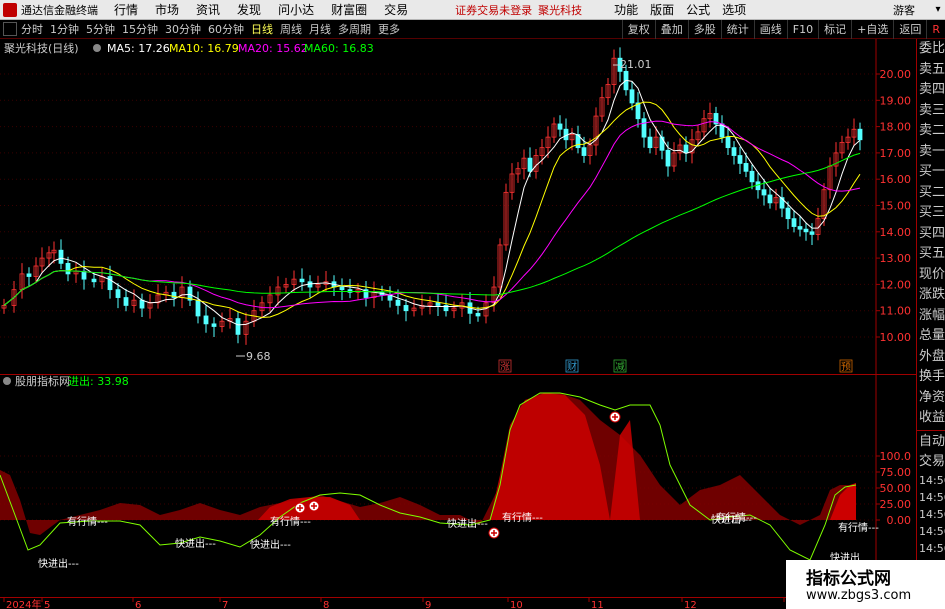 This screenshot has width=945, height=609. I want to click on period-30min: 30分钟, so click(183, 29).